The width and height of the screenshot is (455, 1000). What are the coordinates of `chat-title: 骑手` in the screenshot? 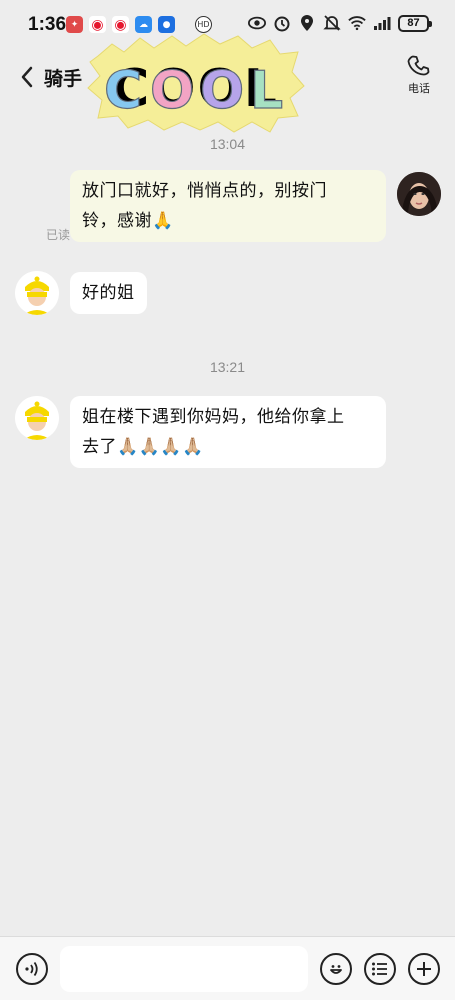 It's located at (63, 79).